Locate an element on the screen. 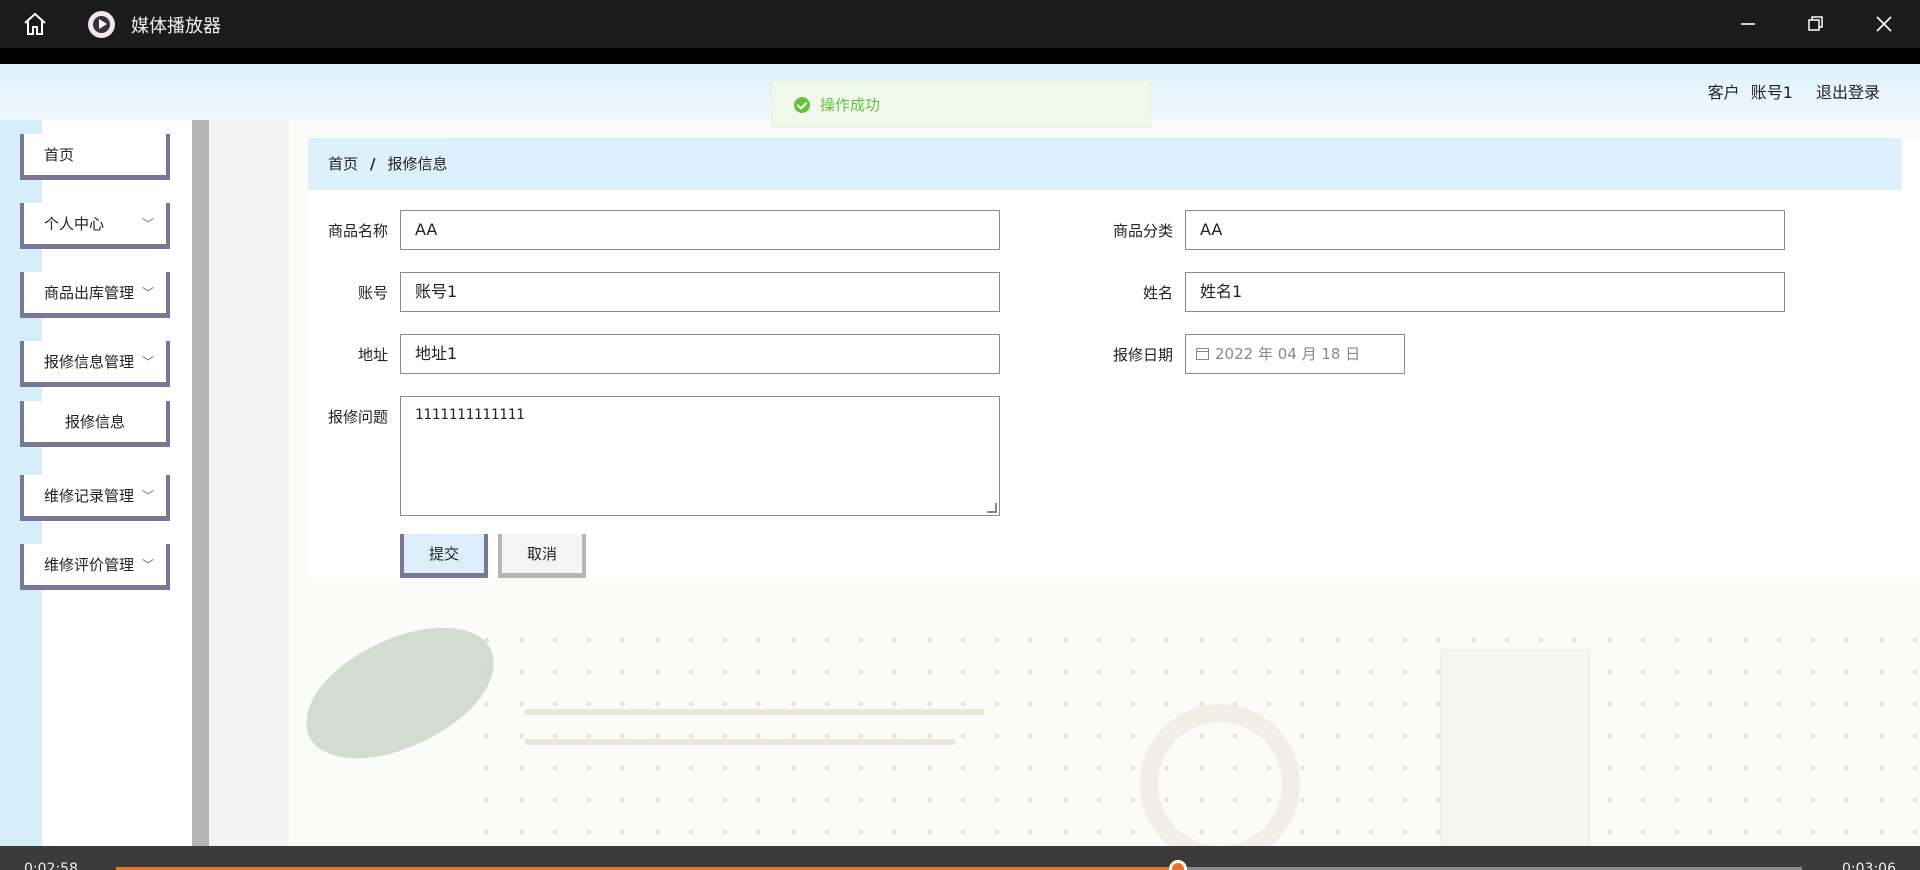 The height and width of the screenshot is (870, 1920). sidebar-item-label: 报修信息 is located at coordinates (94, 422).